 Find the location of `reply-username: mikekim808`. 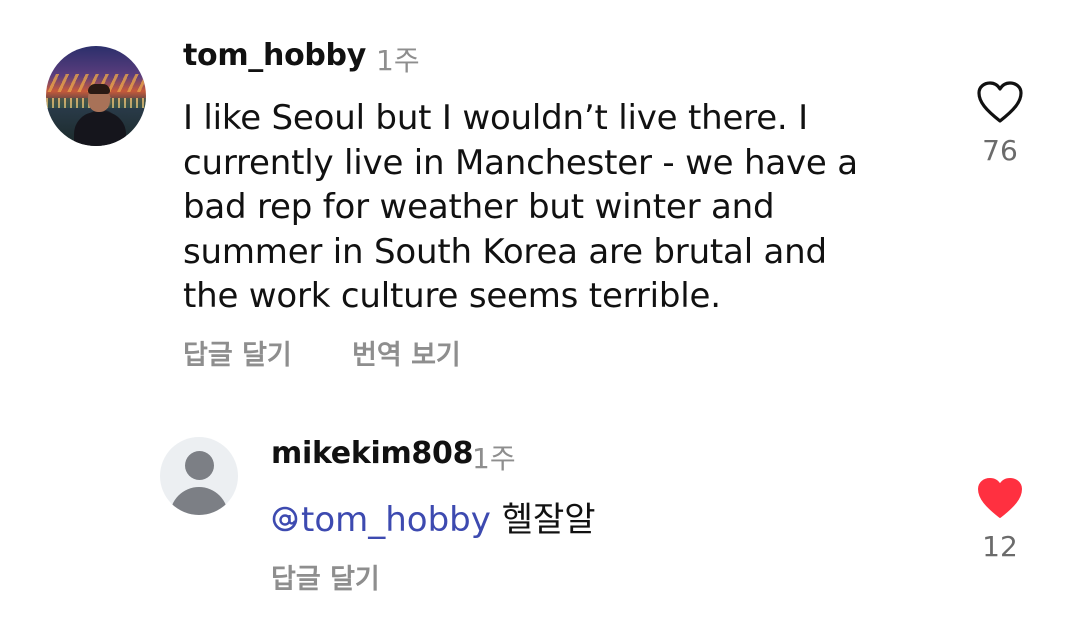

reply-username: mikekim808 is located at coordinates (372, 453).